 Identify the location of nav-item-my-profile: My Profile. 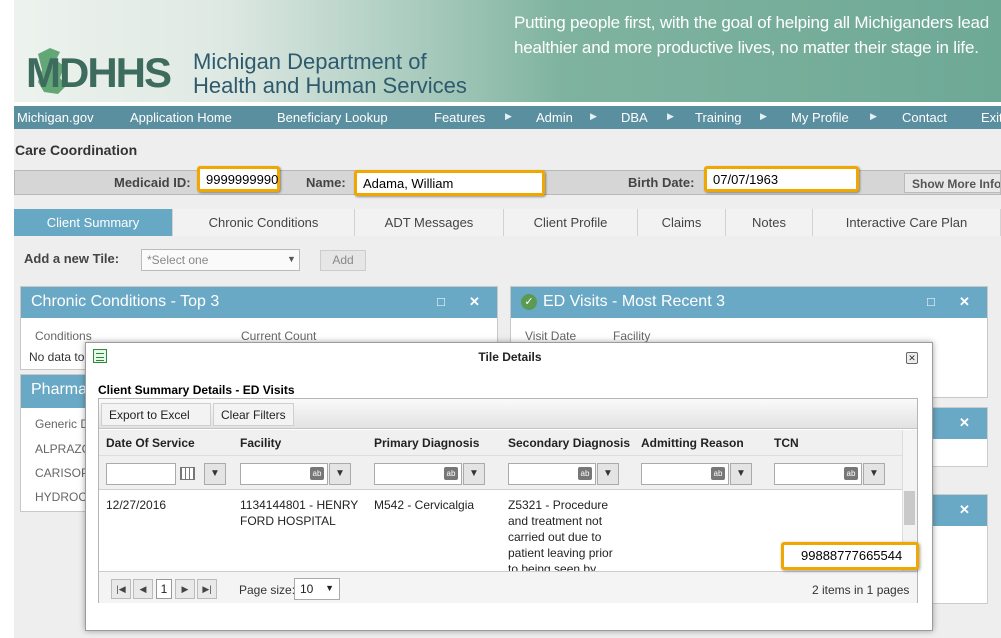
(820, 117).